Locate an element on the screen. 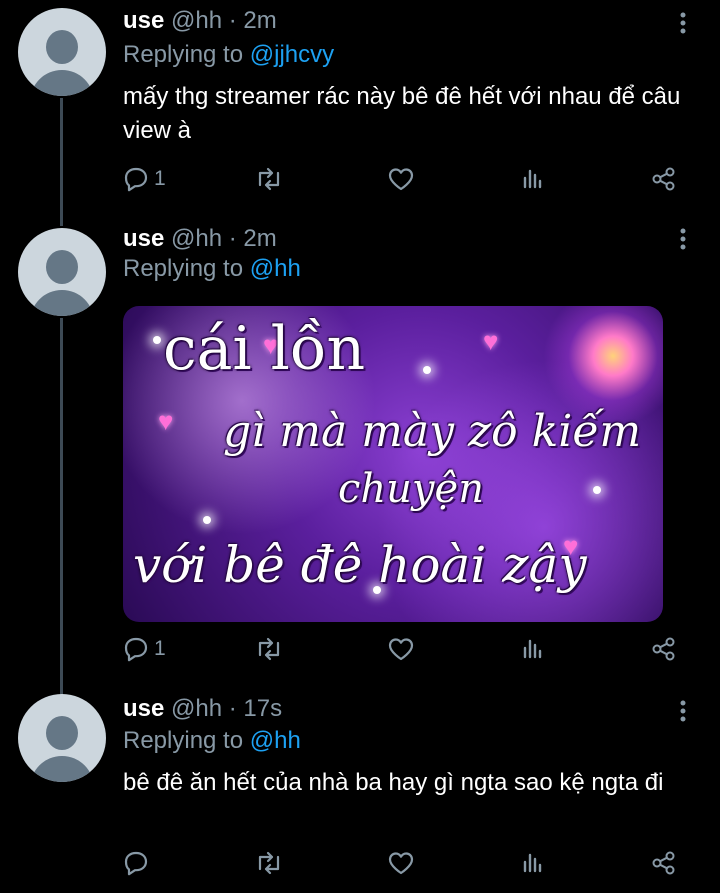 Image resolution: width=720 pixels, height=893 pixels. image-text-line: gì mà mày zô kiếm is located at coordinates (432, 431).